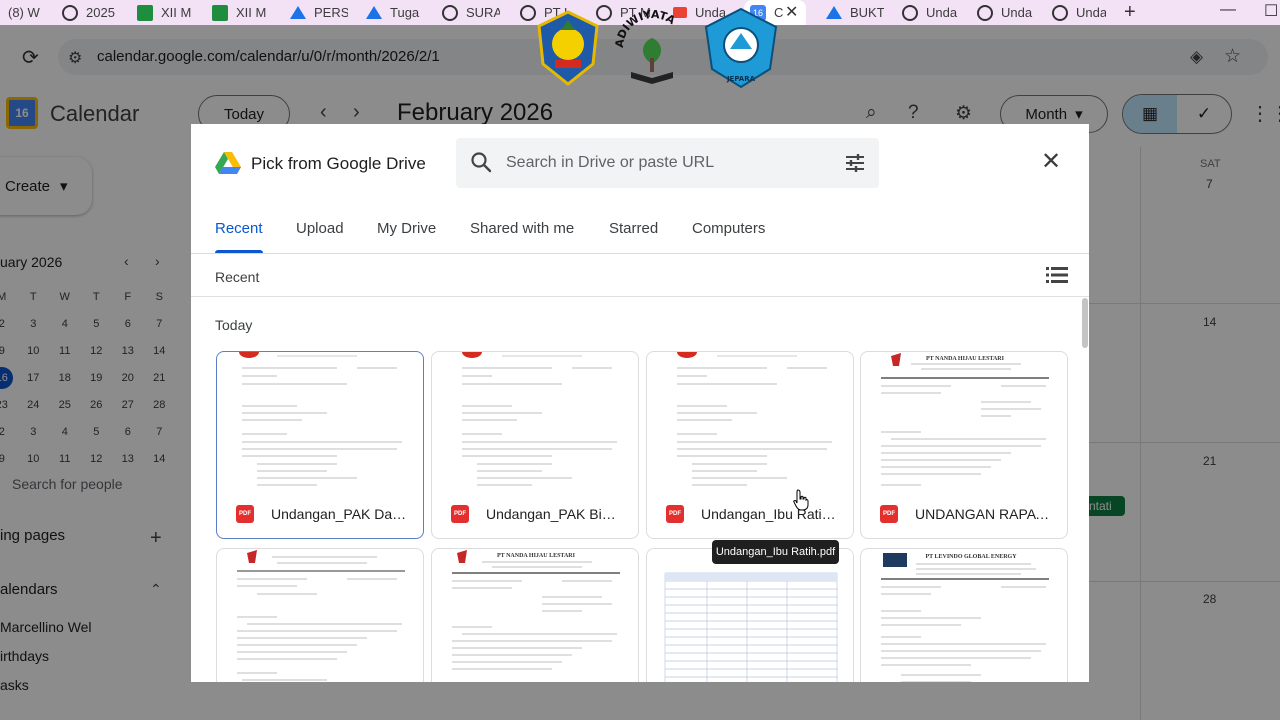 The height and width of the screenshot is (720, 1280). Describe the element at coordinates (1057, 275) in the screenshot. I see `list-view-icon` at that location.